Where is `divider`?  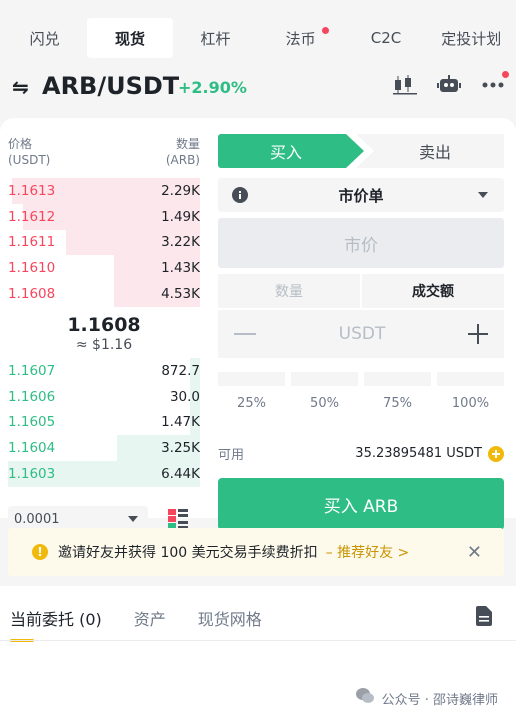 divider is located at coordinates (258, 640).